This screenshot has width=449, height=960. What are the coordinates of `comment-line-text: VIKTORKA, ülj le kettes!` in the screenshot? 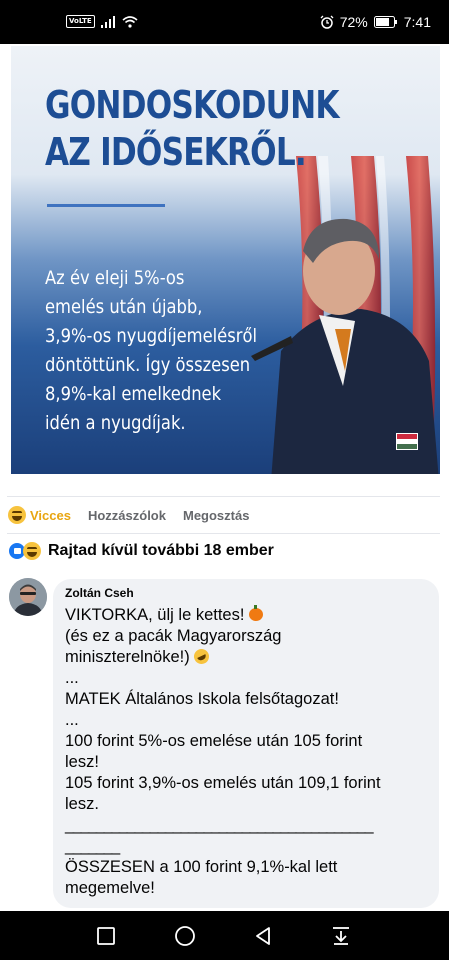 It's located at (155, 615).